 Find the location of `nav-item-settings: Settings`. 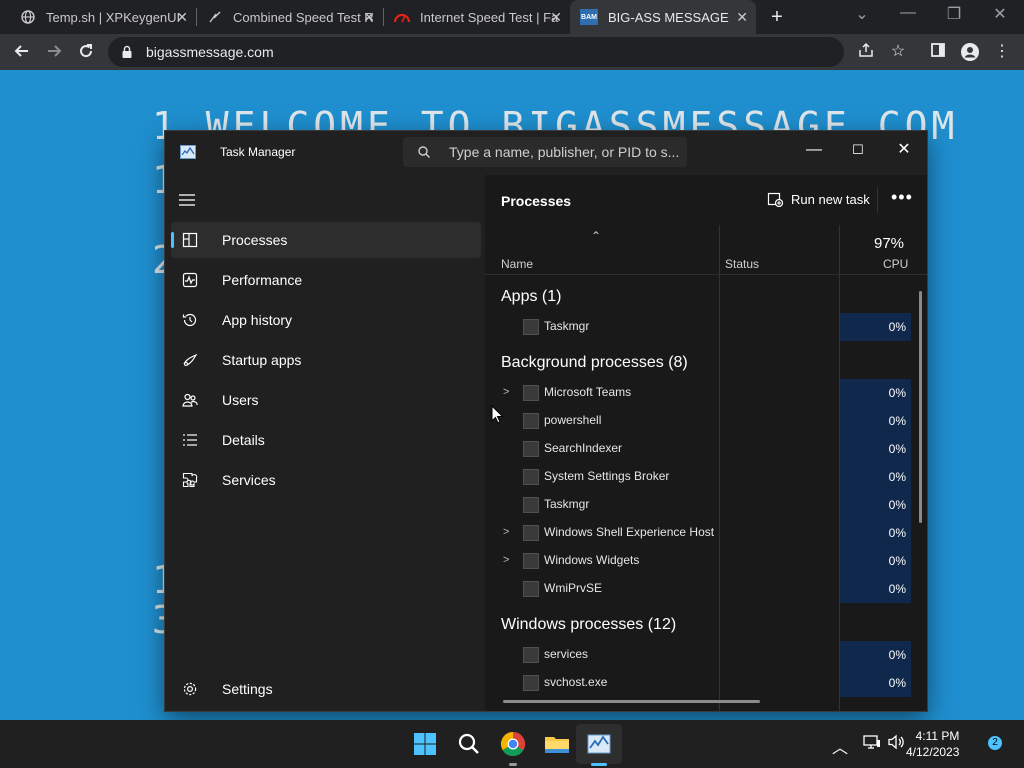

nav-item-settings: Settings is located at coordinates (326, 689).